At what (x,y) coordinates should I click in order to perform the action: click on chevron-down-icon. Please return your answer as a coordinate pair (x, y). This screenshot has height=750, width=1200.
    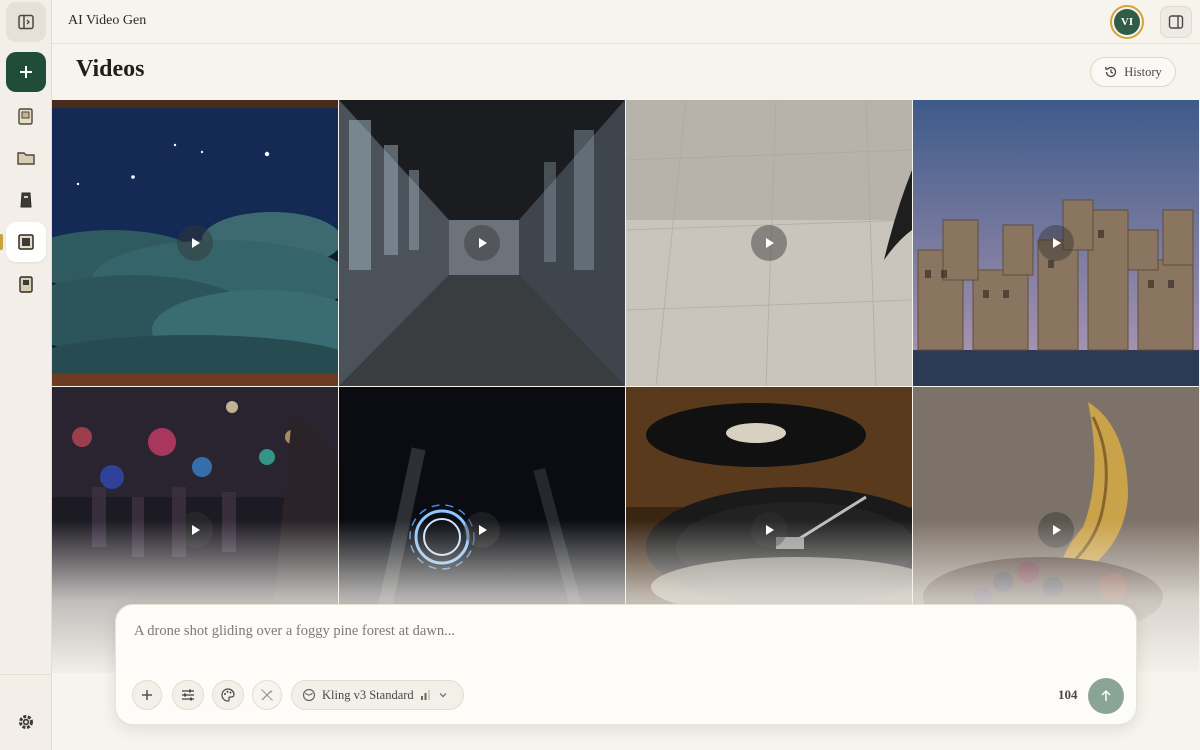
    Looking at the image, I should click on (443, 695).